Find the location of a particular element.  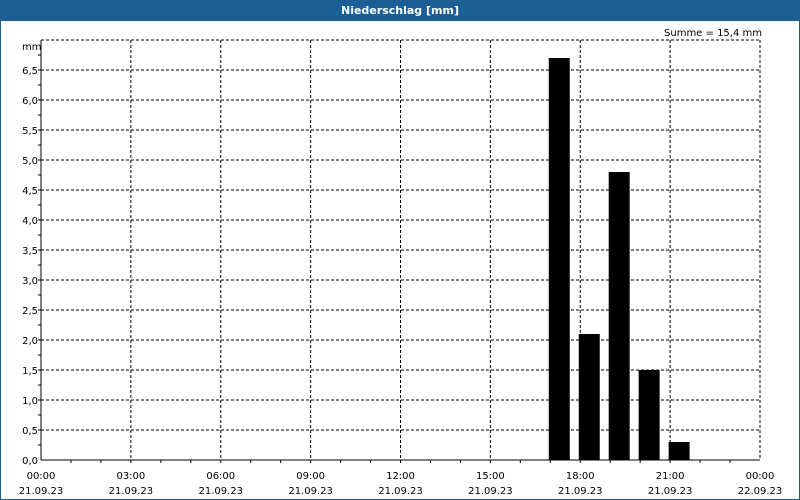

y-tick-label: 5,0 is located at coordinates (30, 161).